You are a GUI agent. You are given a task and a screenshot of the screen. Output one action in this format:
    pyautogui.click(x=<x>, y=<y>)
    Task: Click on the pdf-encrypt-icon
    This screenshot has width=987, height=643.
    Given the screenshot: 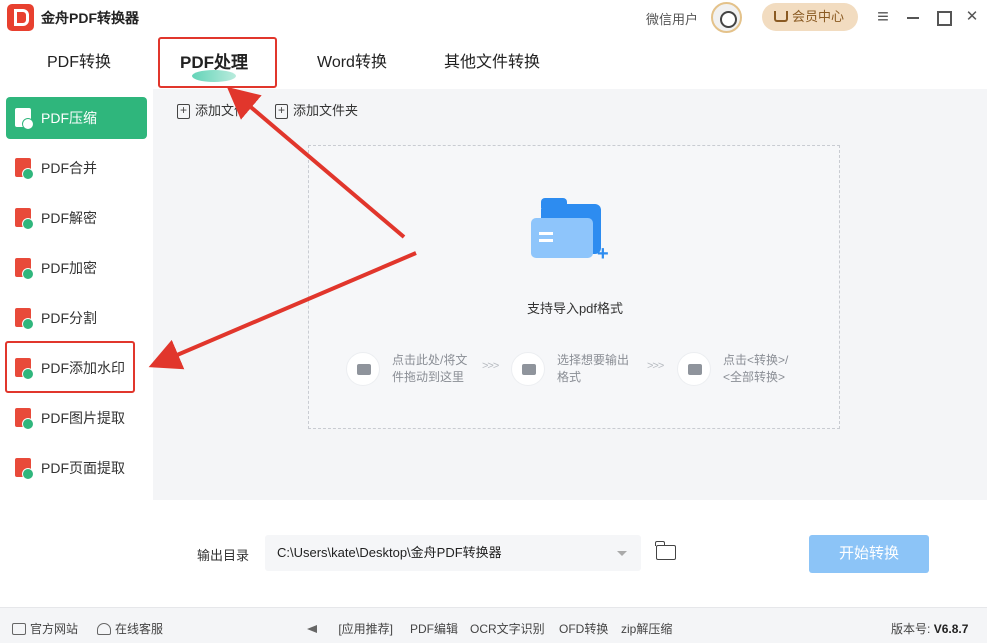 What is the action you would take?
    pyautogui.click(x=24, y=269)
    